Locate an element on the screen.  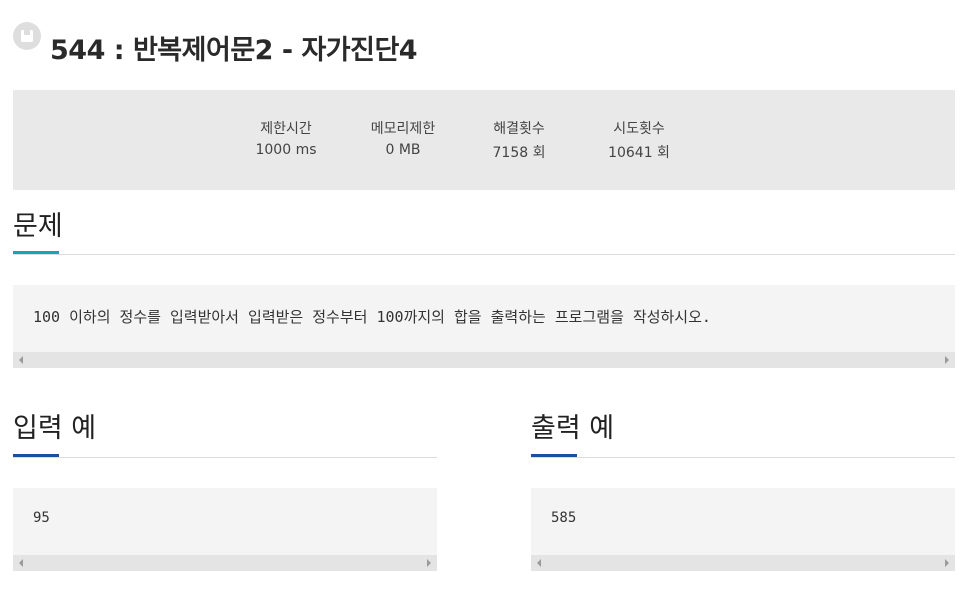
page-title: 544 : 반복제어문2 - 자가진단4 is located at coordinates (234, 50).